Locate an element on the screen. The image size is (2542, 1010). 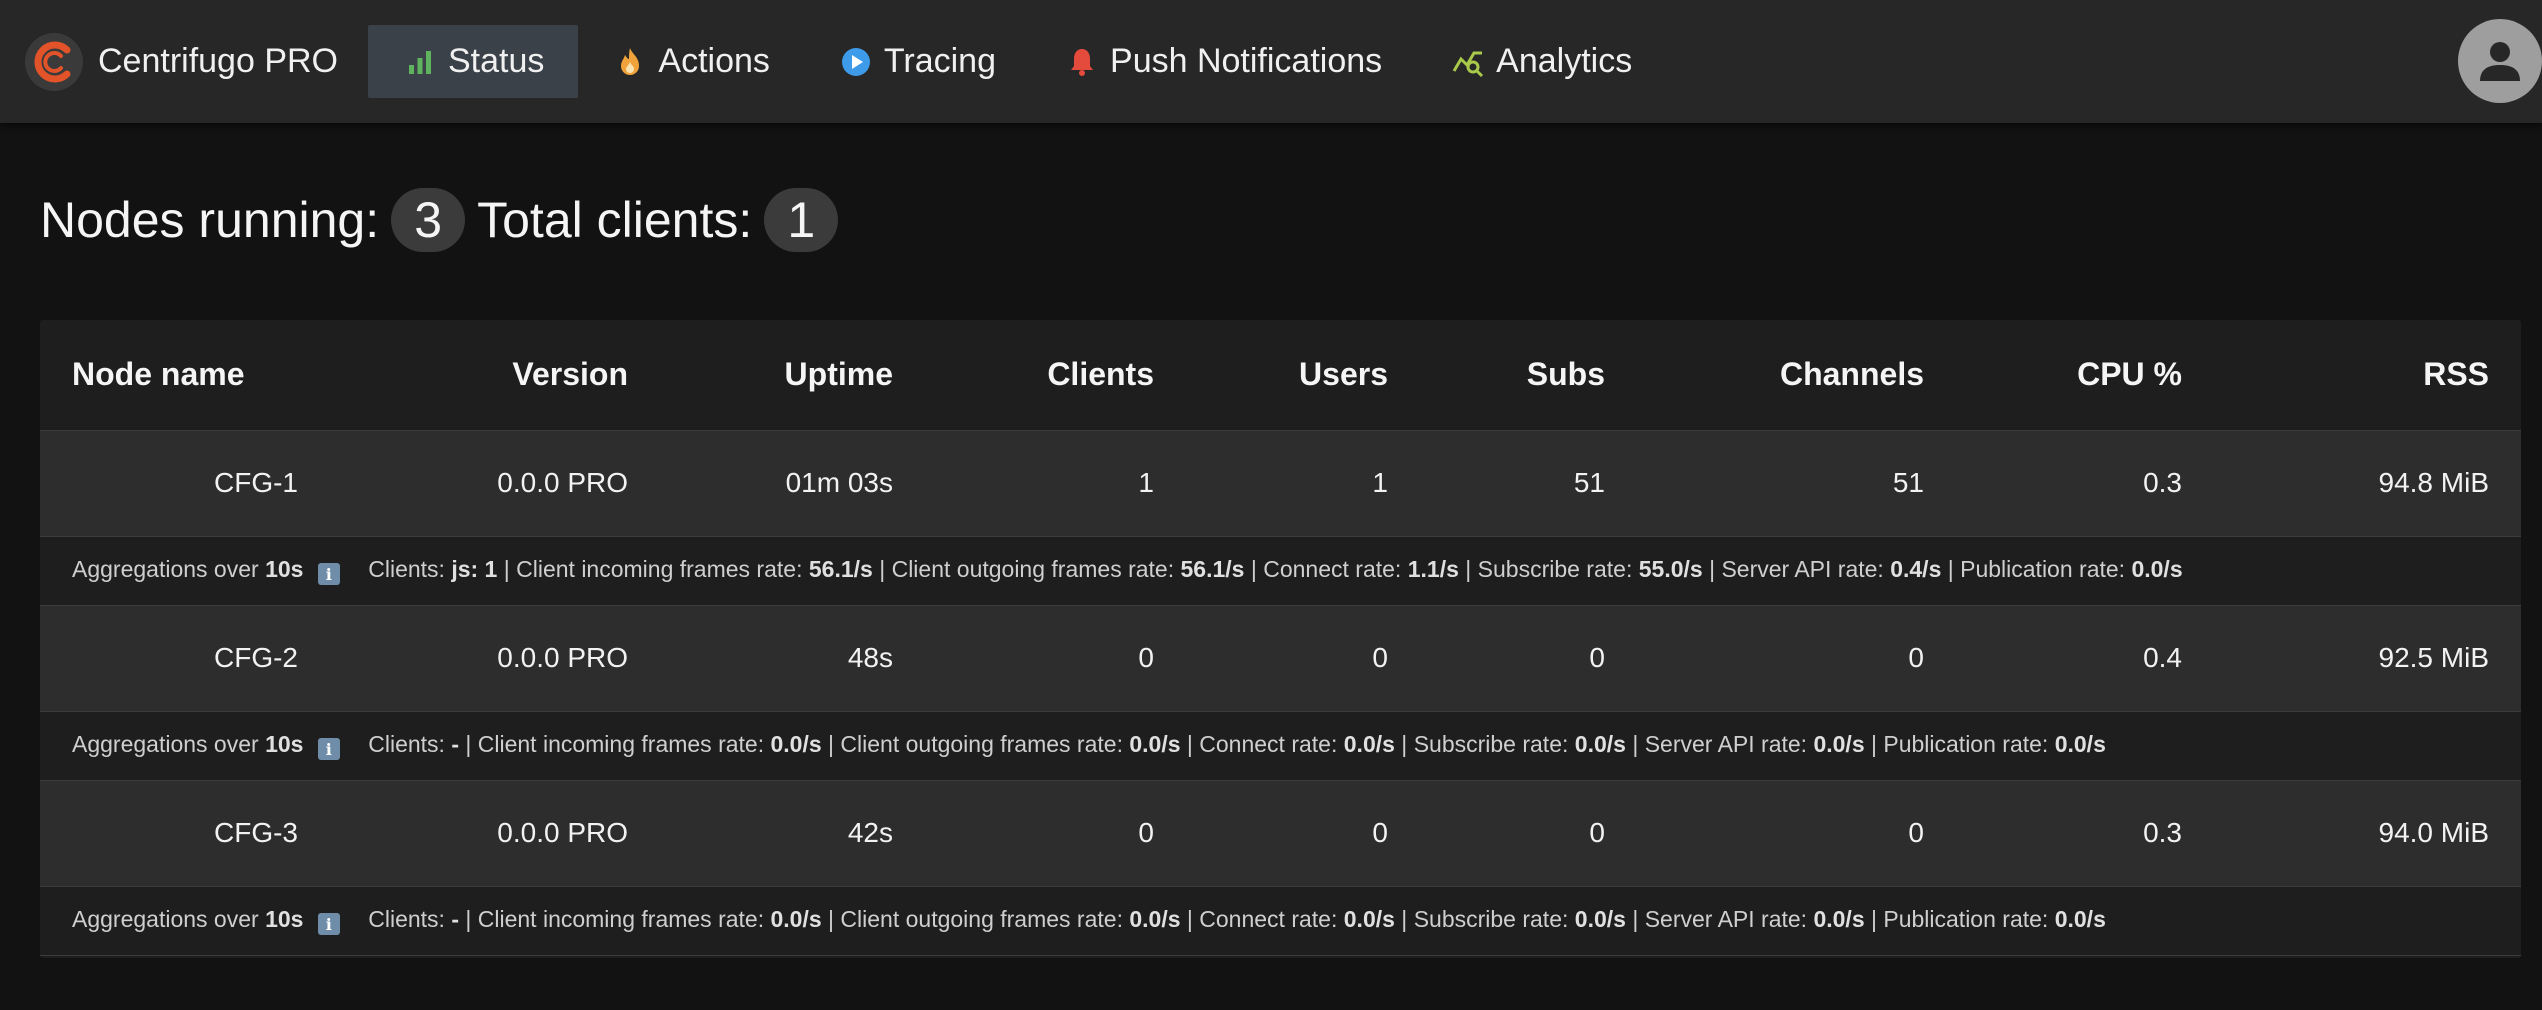
table-row: CFG-3 0.0.0 PRO 42s 0 0 0 0 0.3 94.0 MiB is located at coordinates (1280, 833).